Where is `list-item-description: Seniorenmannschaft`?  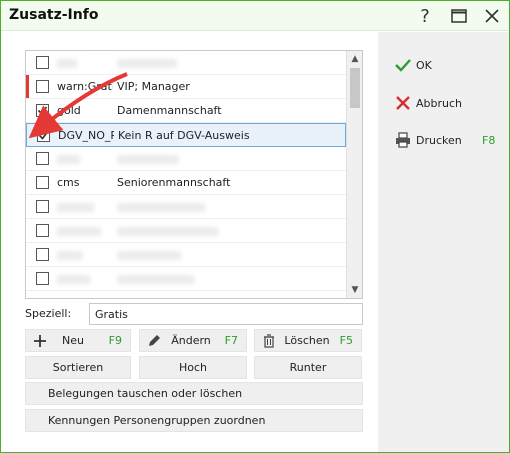
list-item-description: Seniorenmannschaft is located at coordinates (174, 182).